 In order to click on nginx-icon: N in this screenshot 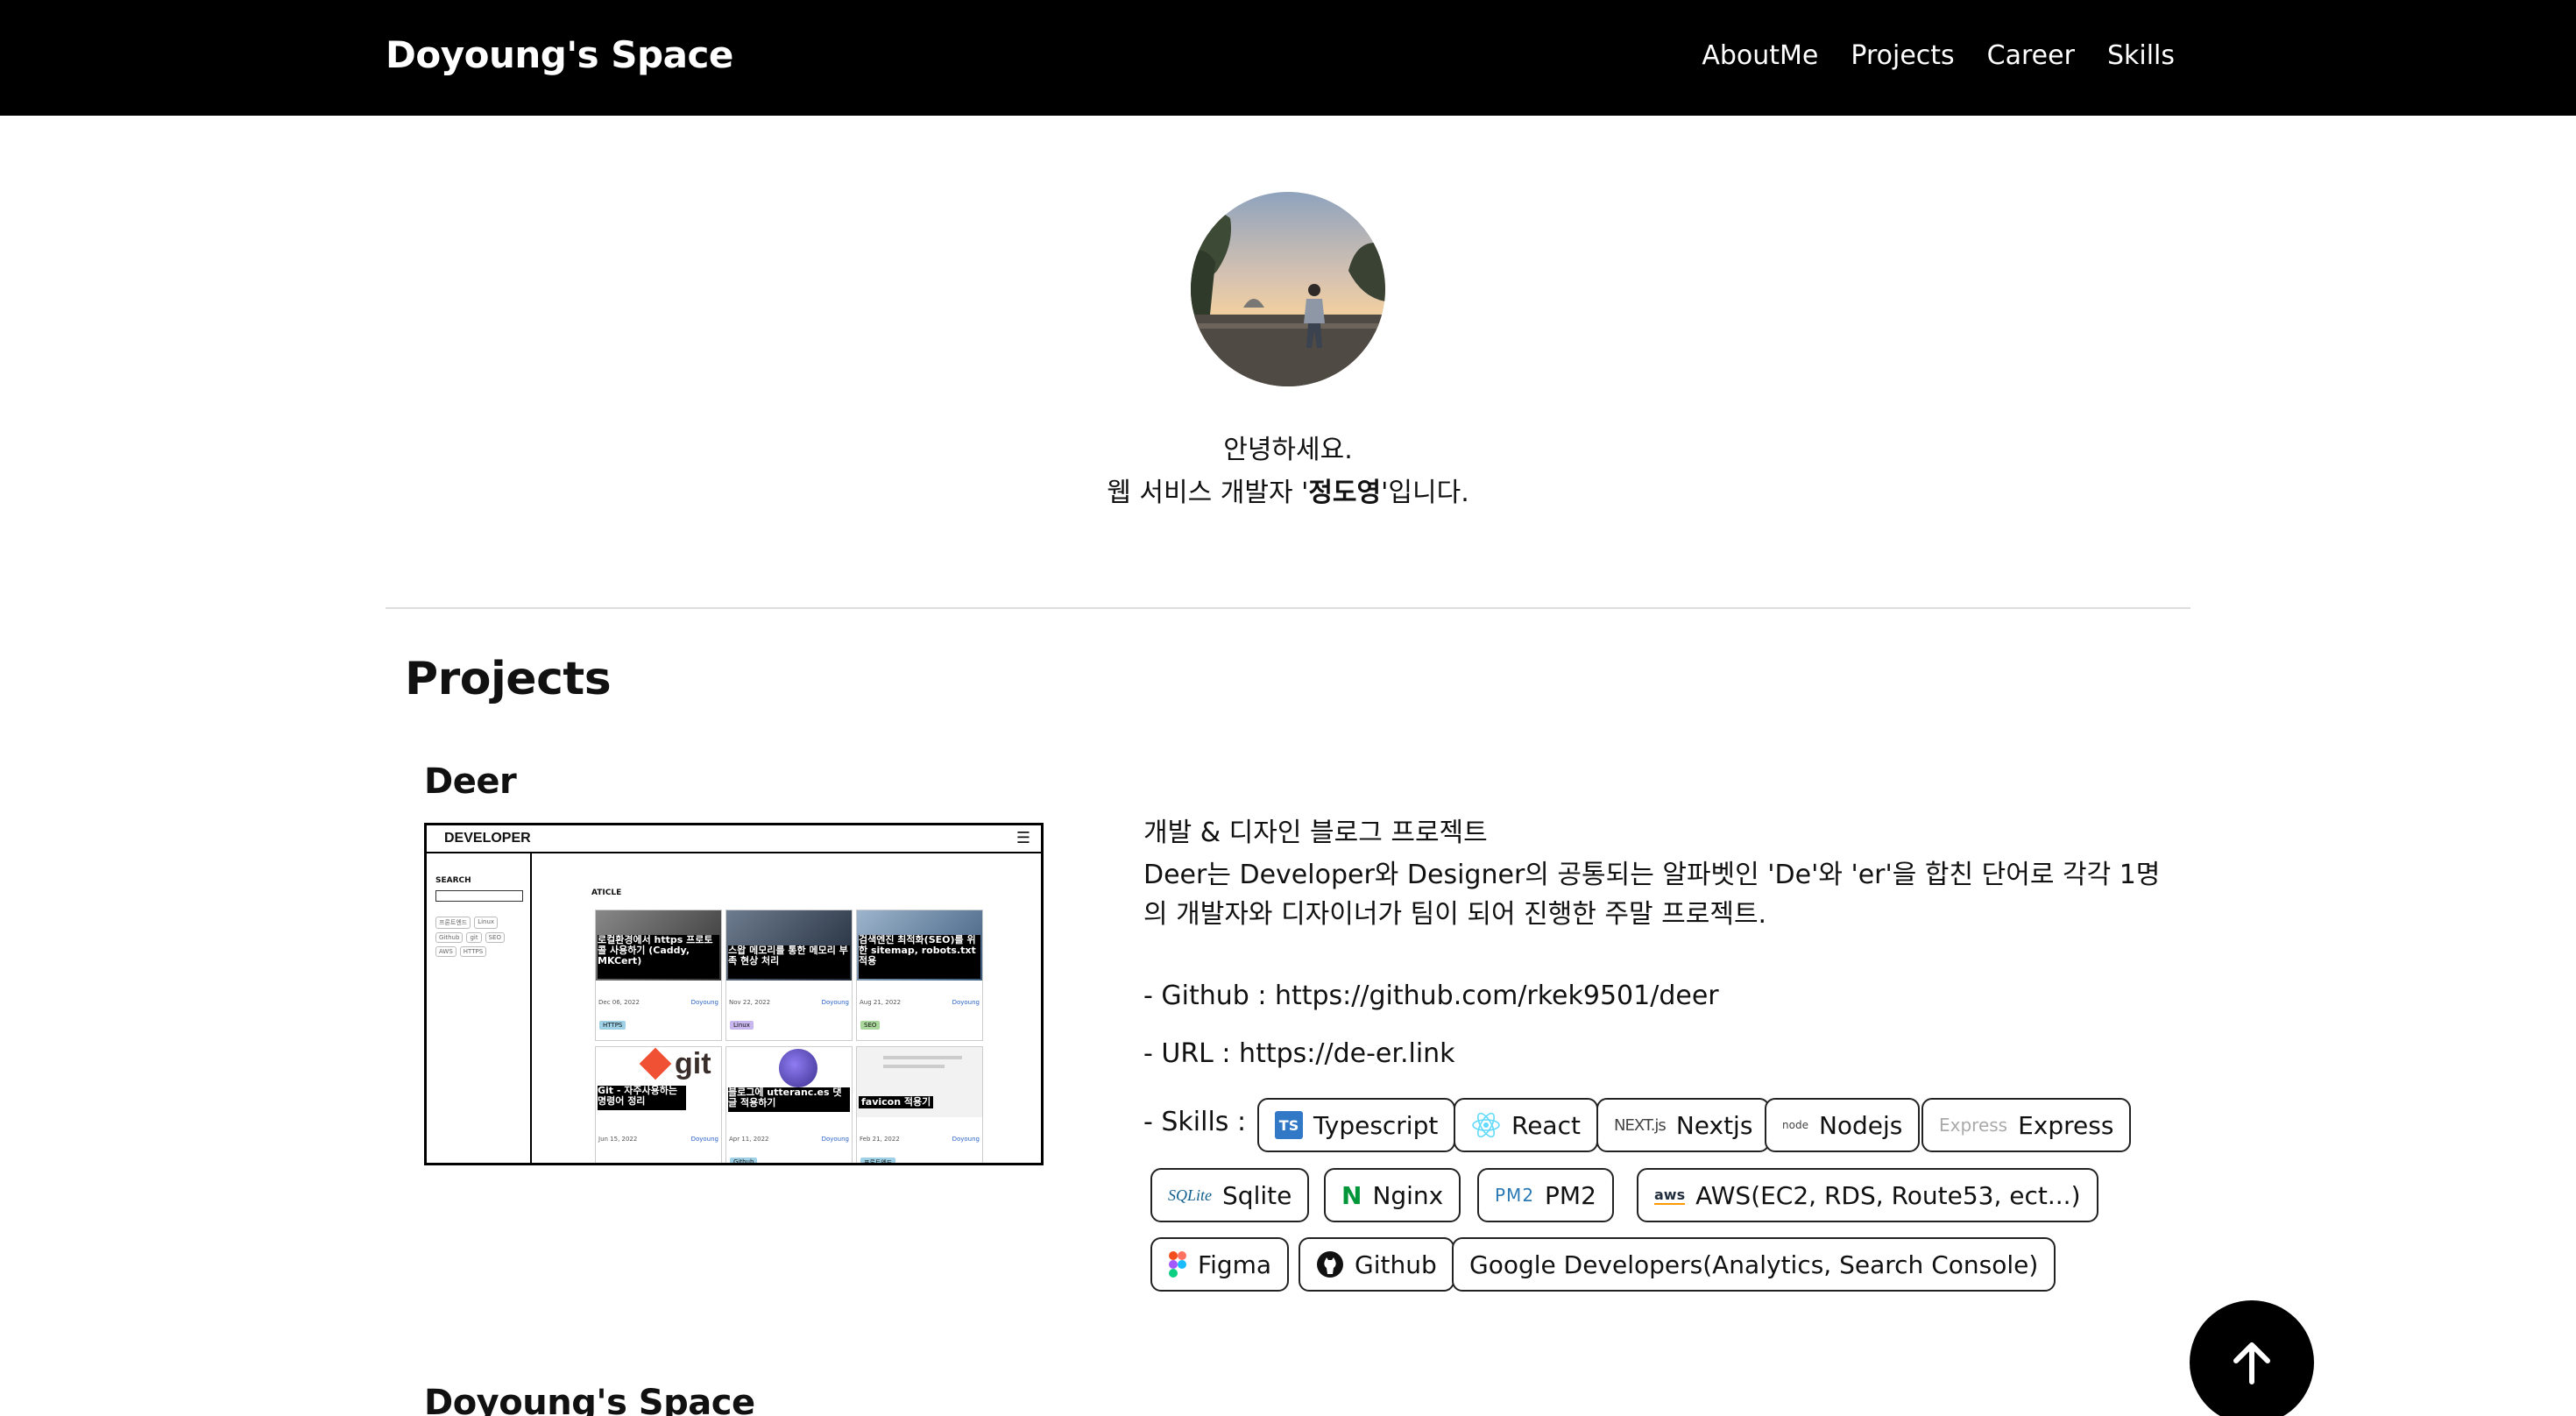, I will do `click(1351, 1195)`.